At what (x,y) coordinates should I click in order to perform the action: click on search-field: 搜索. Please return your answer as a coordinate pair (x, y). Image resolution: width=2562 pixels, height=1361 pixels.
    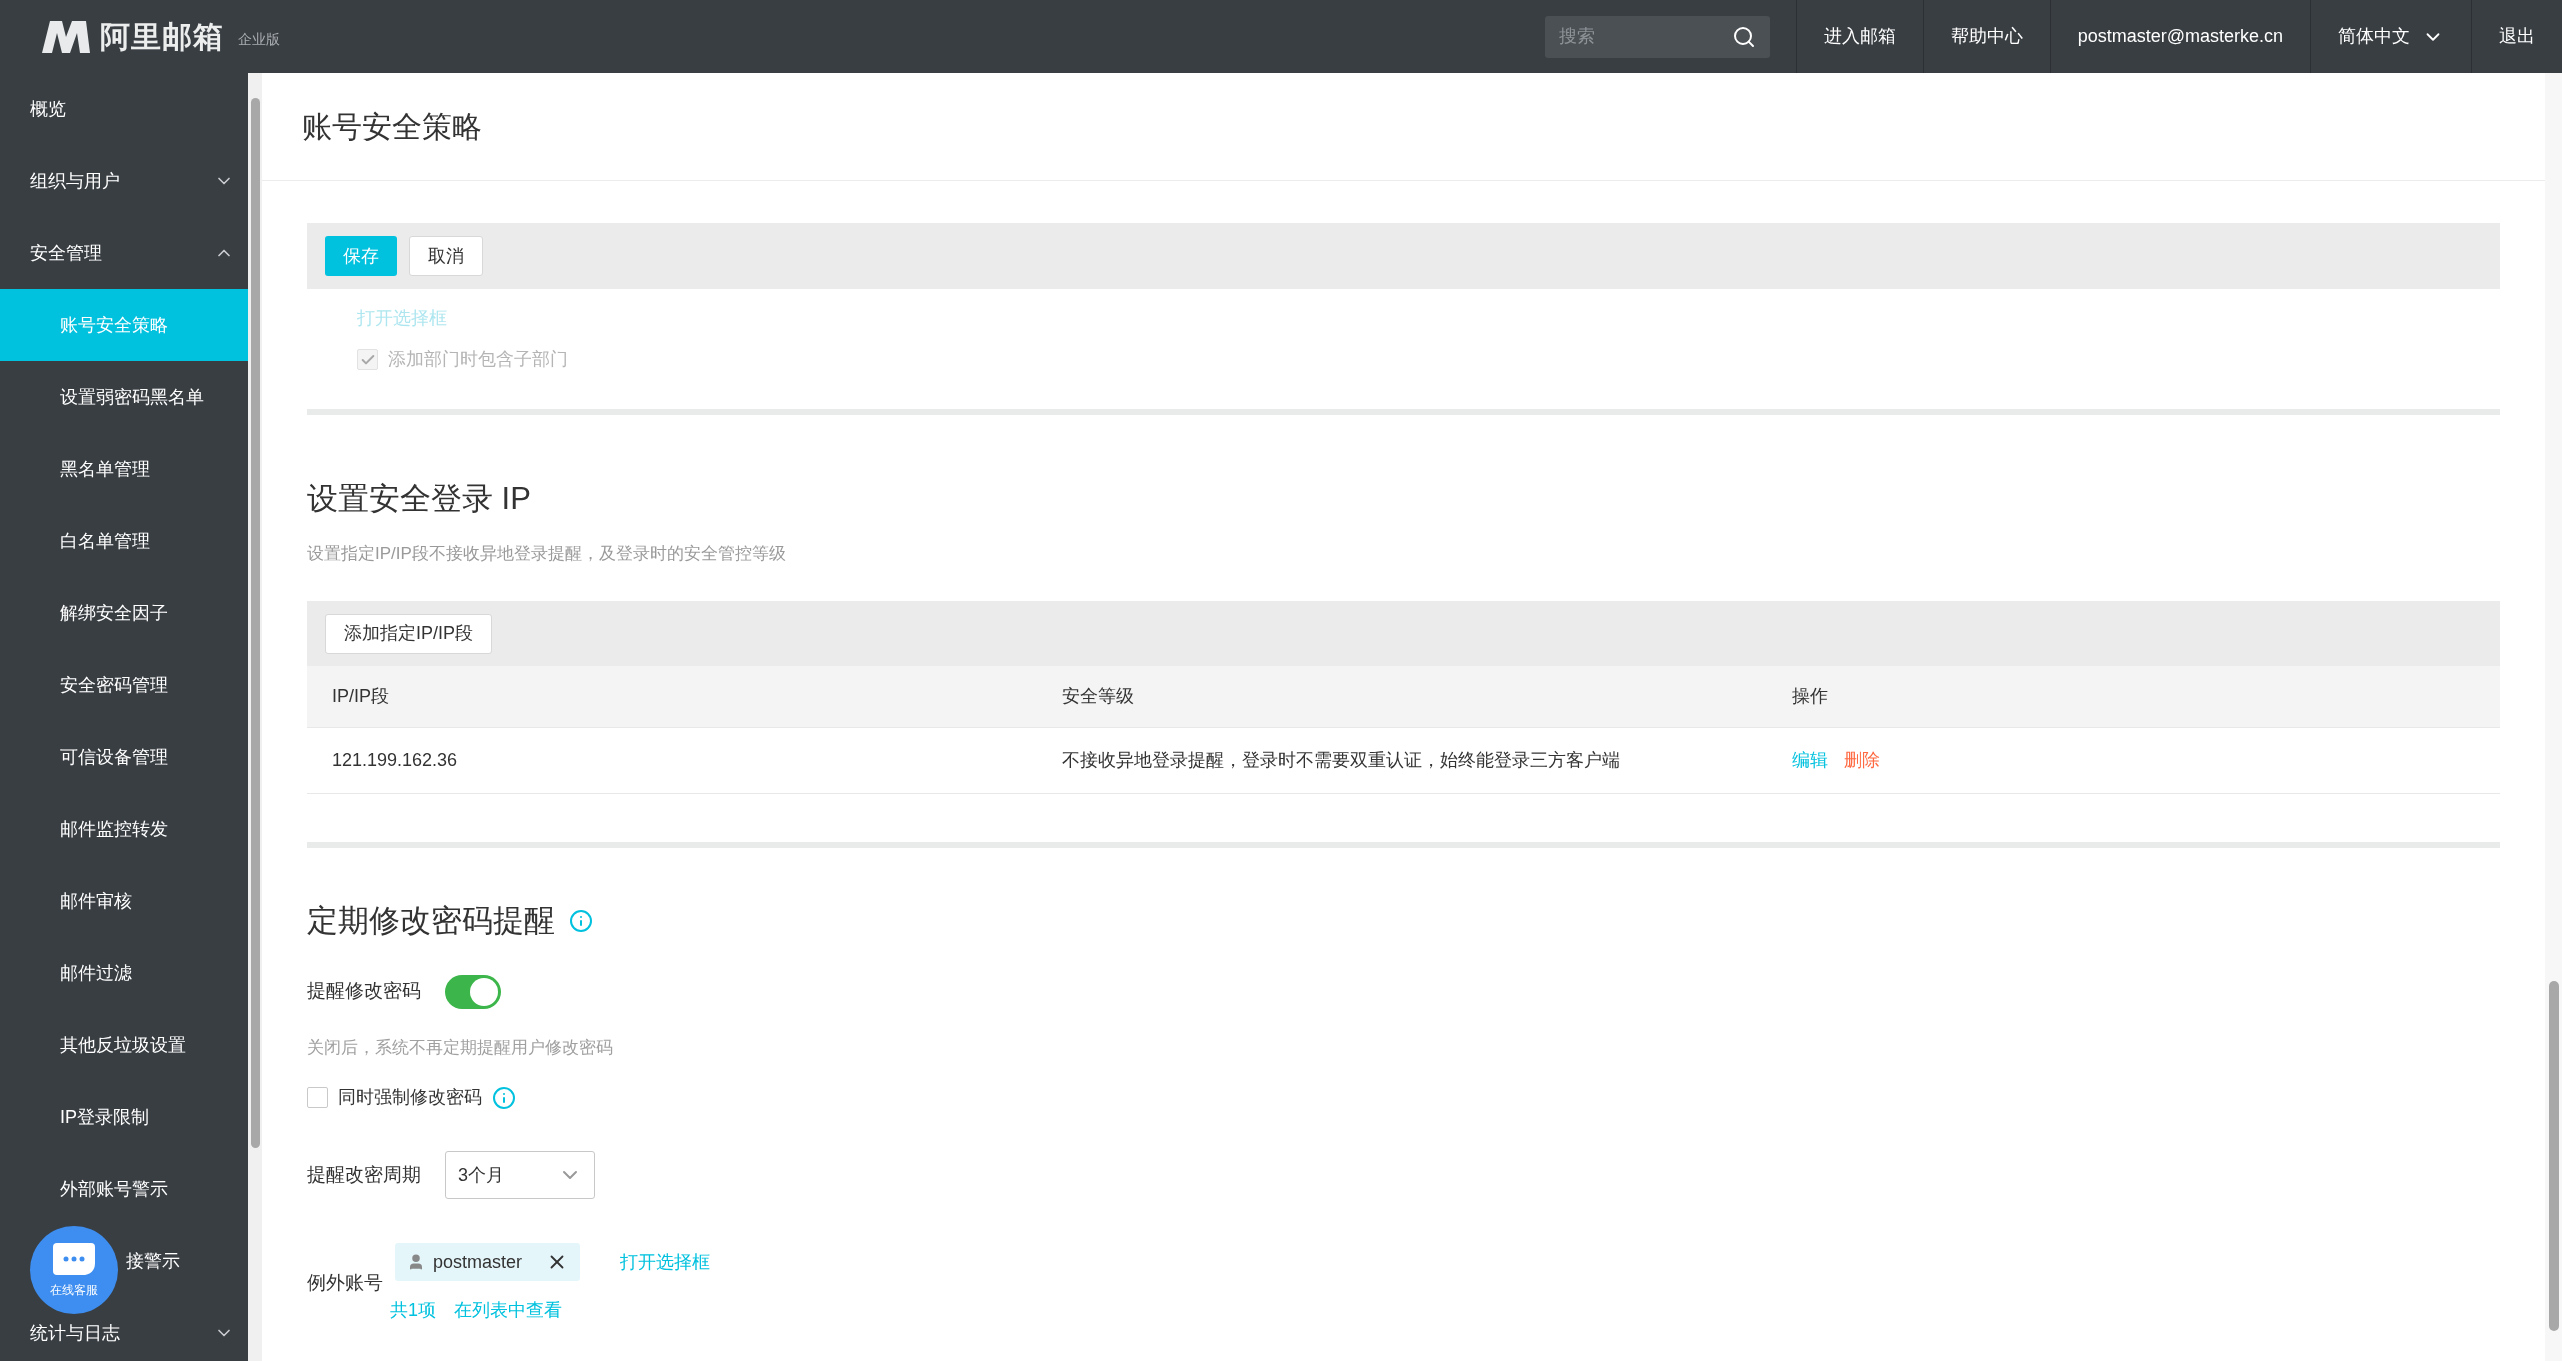
    Looking at the image, I should click on (1657, 36).